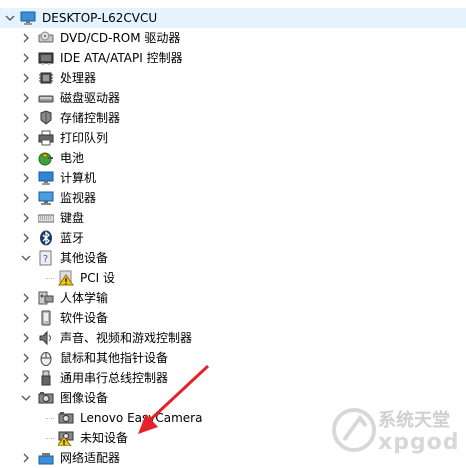  I want to click on tree-item-label: PCI 设, so click(97, 278).